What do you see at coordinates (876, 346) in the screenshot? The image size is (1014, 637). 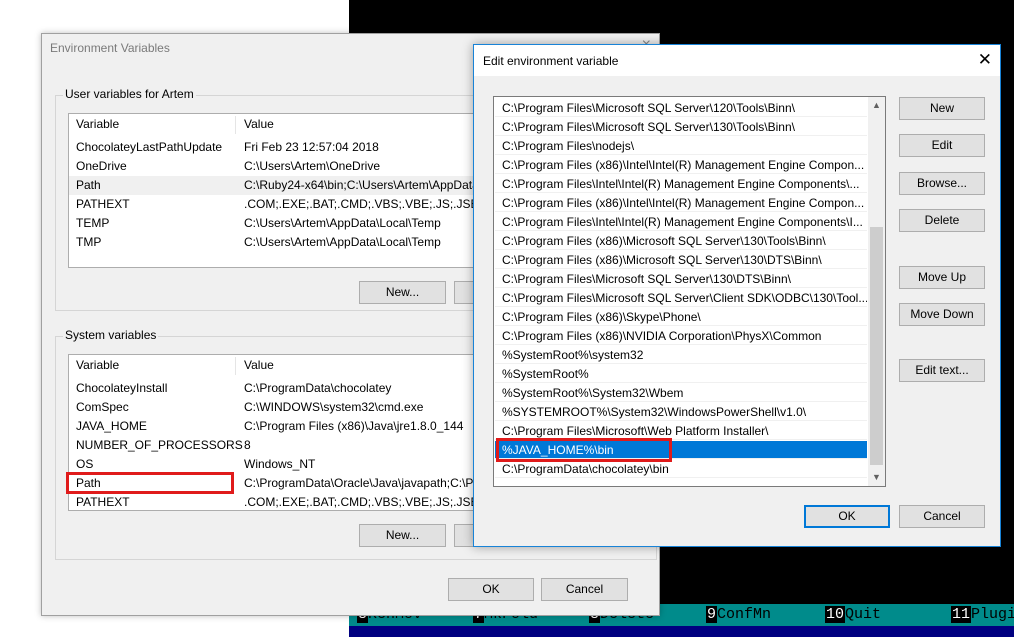 I see `scroll-thumb` at bounding box center [876, 346].